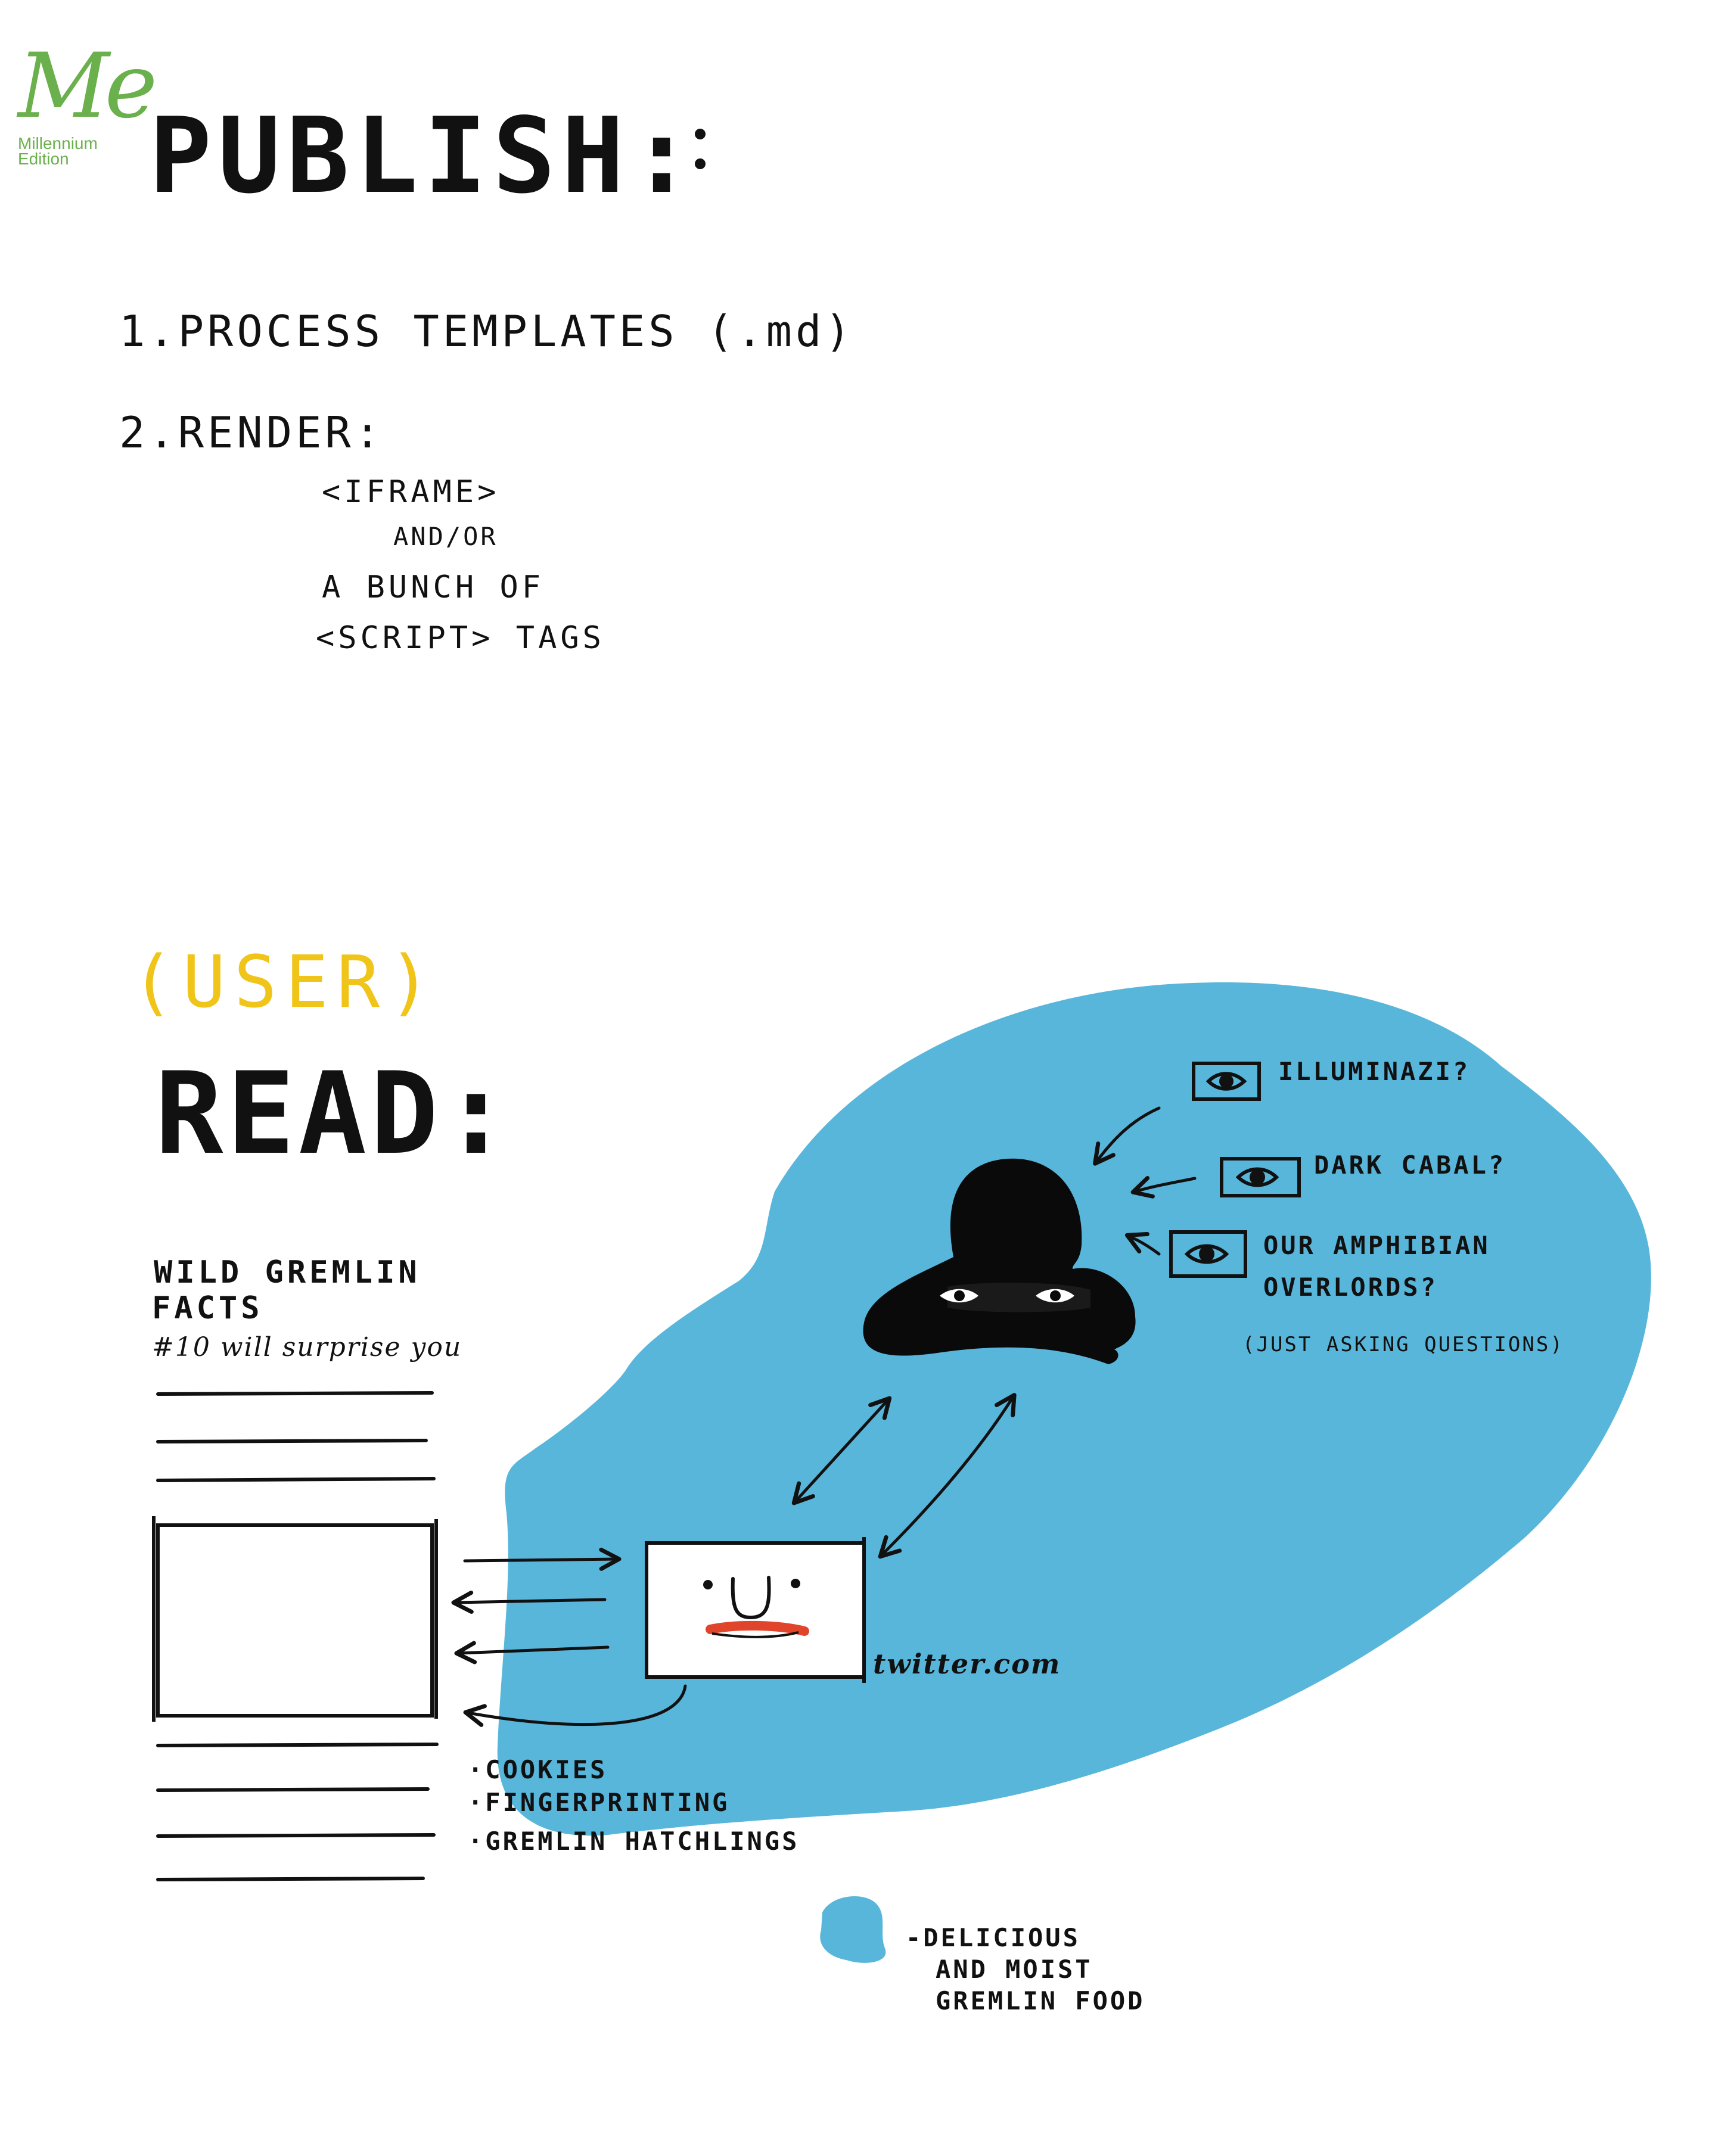 This screenshot has height=2156, width=1712. What do you see at coordinates (288, 1272) in the screenshot?
I see `article-title-line1: WILD GREMLIN` at bounding box center [288, 1272].